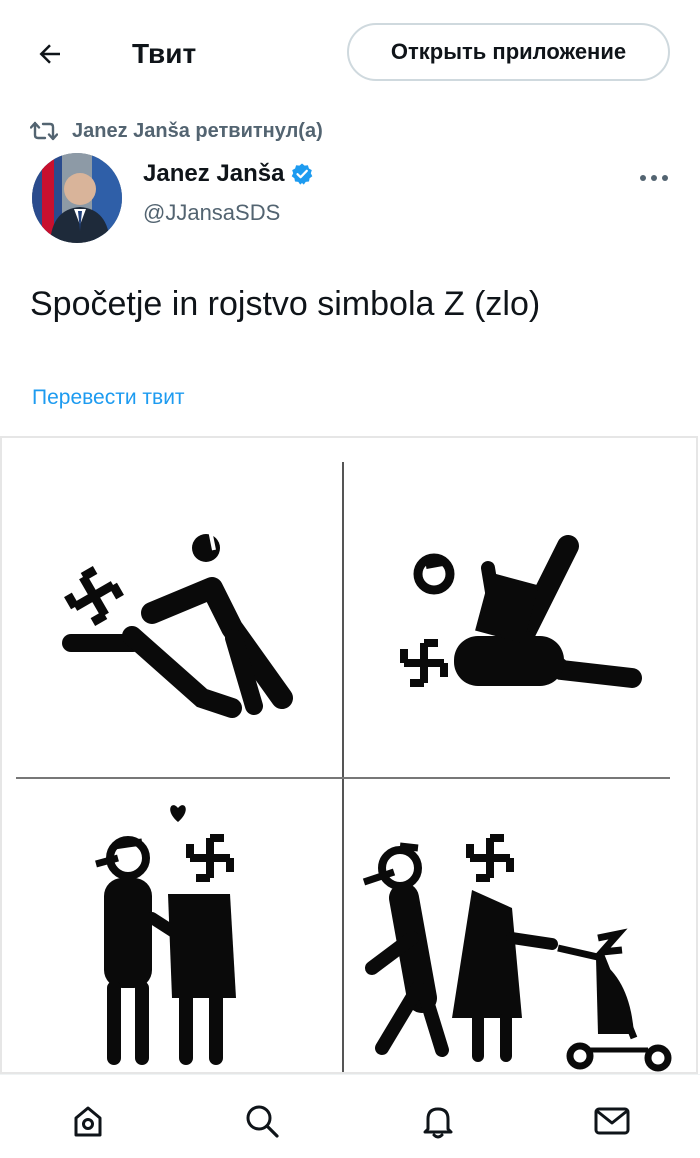  What do you see at coordinates (108, 398) in the screenshot?
I see `translate-tweet-link: Перевести твит` at bounding box center [108, 398].